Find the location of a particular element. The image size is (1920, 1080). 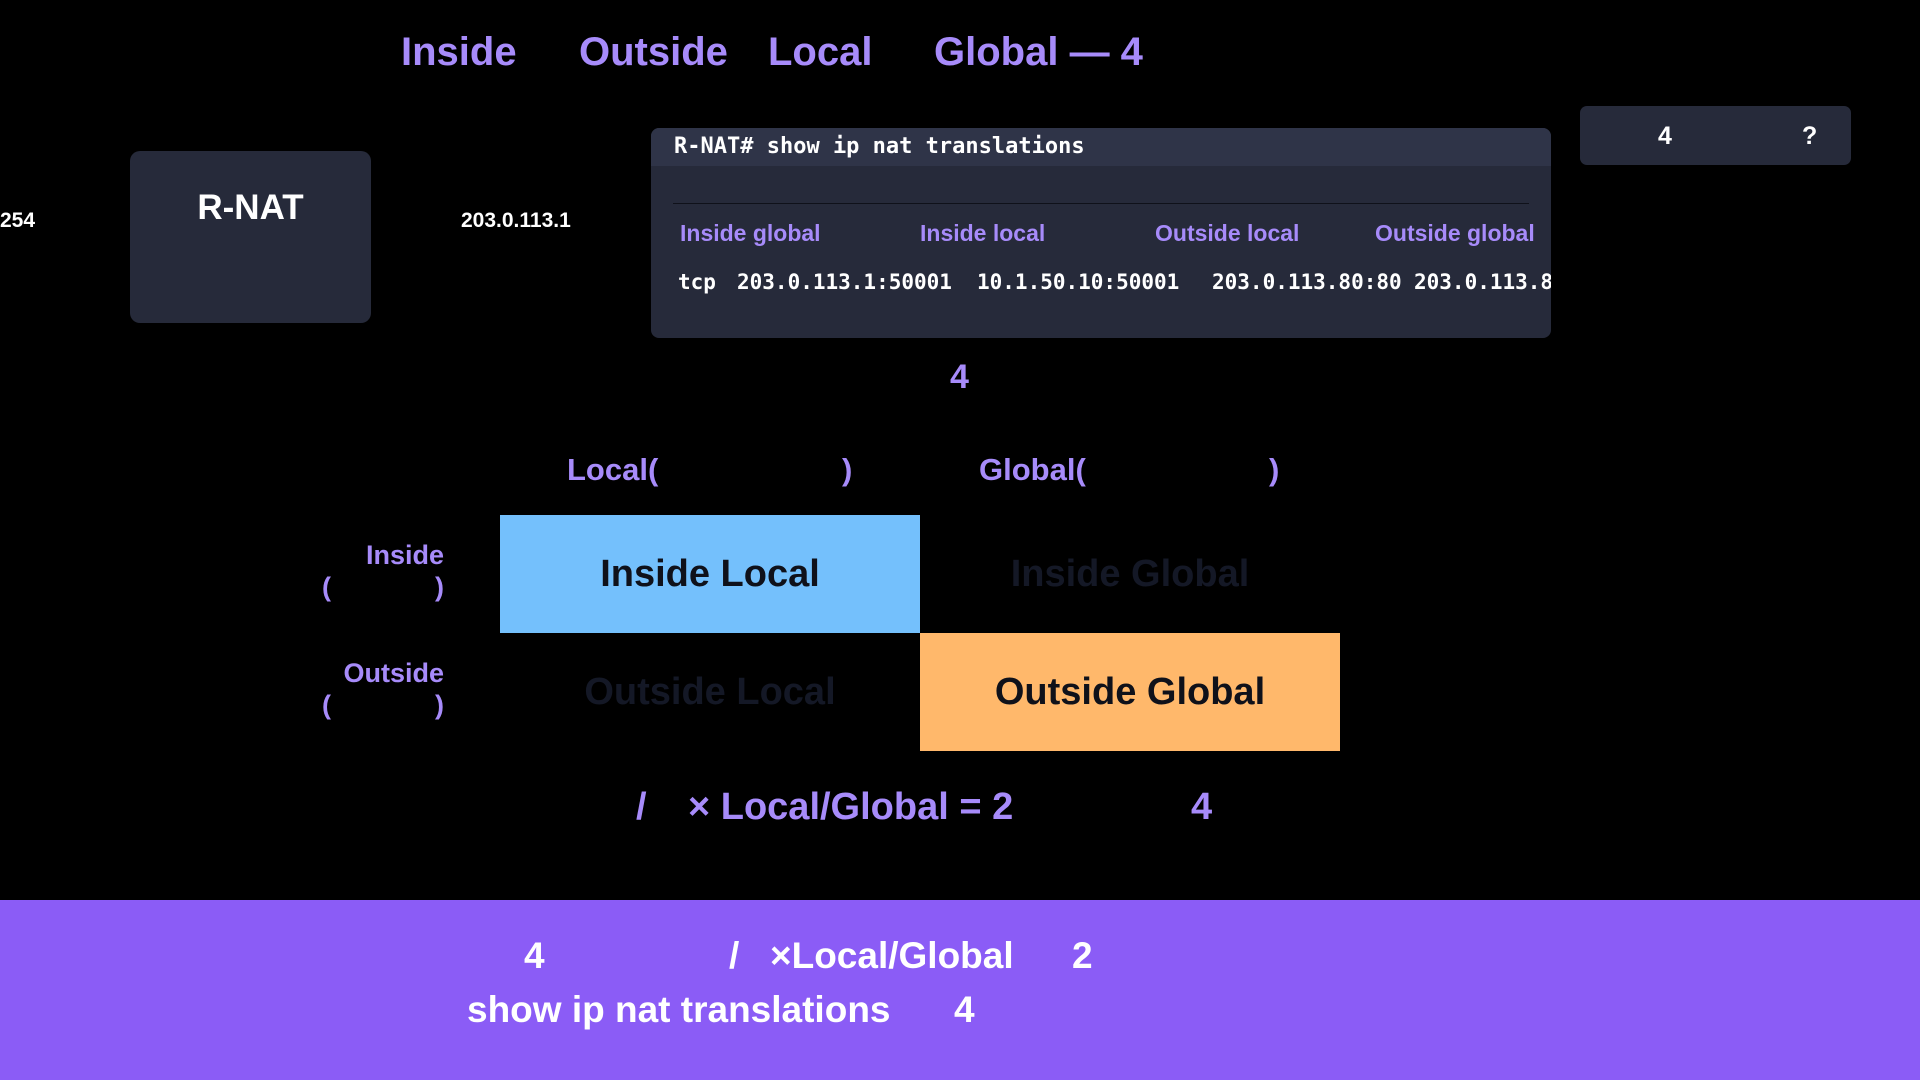

terminal-col-outside-local: Outside local is located at coordinates (1227, 233).